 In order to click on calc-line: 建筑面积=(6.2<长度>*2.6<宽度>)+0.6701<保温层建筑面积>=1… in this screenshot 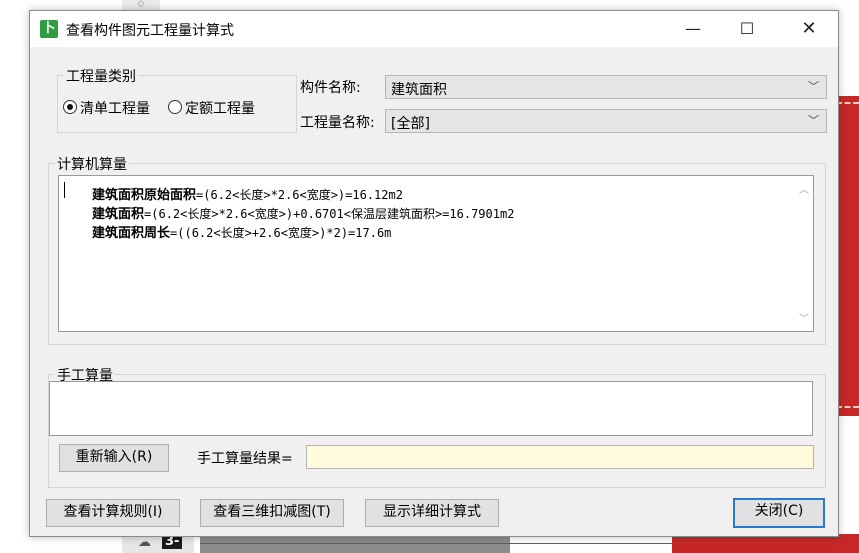, I will do `click(303, 214)`.